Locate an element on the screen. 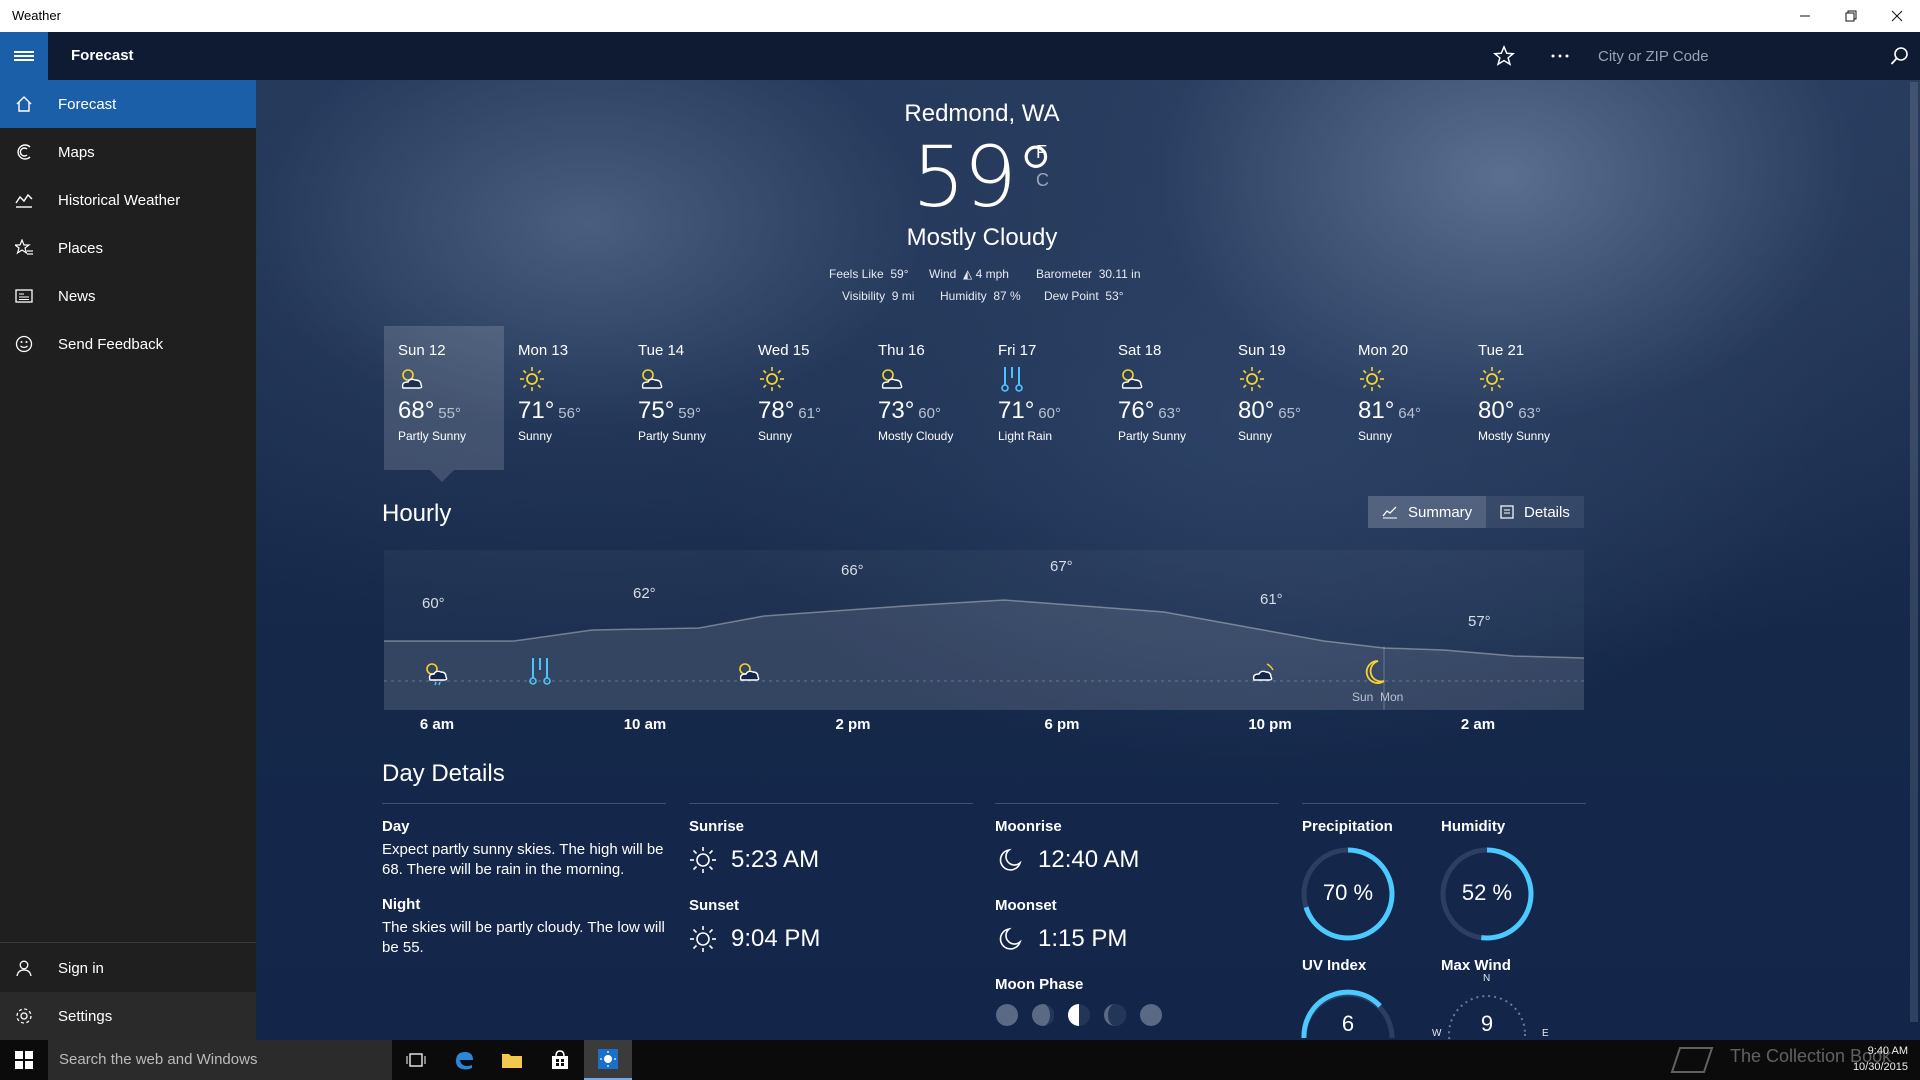  summary-button: Summary is located at coordinates (1427, 512).